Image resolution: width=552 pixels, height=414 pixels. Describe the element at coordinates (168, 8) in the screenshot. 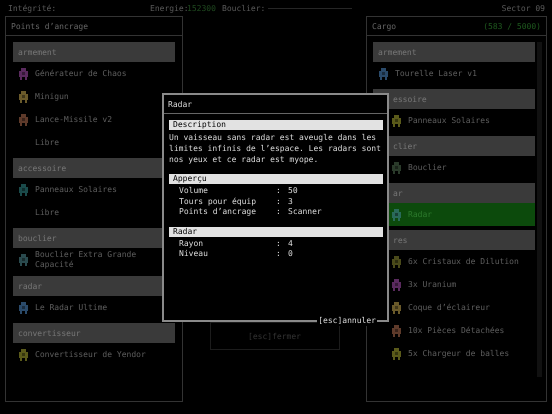

I see `energy-label: Energie:` at that location.